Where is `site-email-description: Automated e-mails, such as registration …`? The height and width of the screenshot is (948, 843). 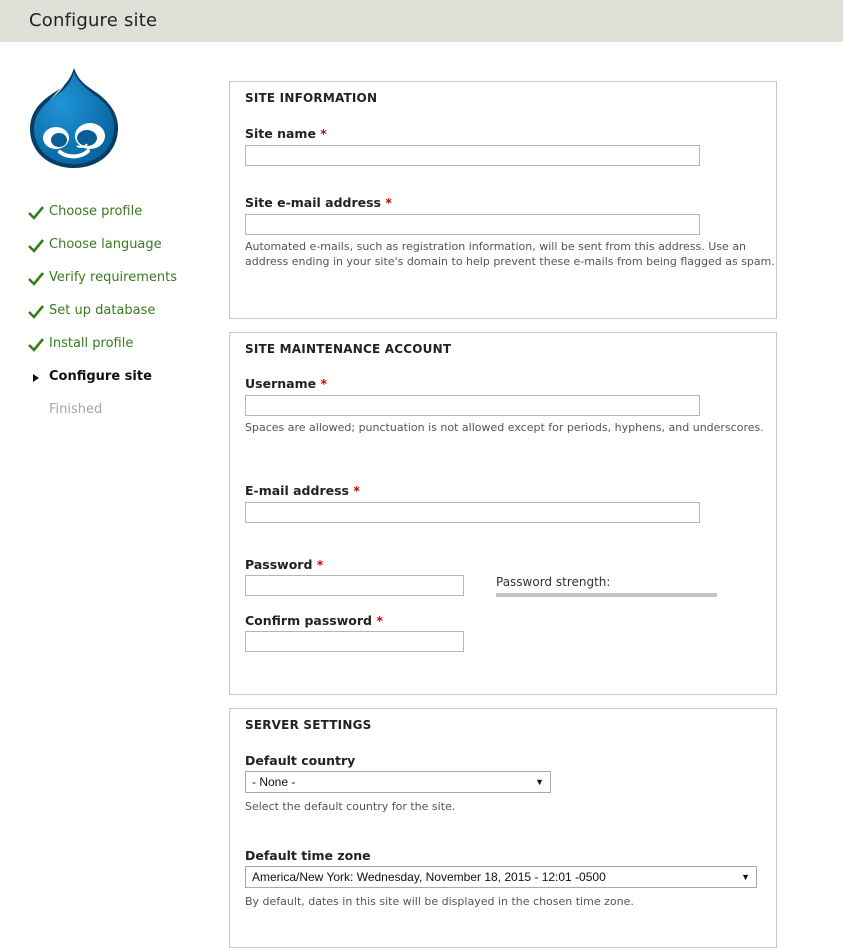 site-email-description: Automated e-mails, such as registration … is located at coordinates (510, 254).